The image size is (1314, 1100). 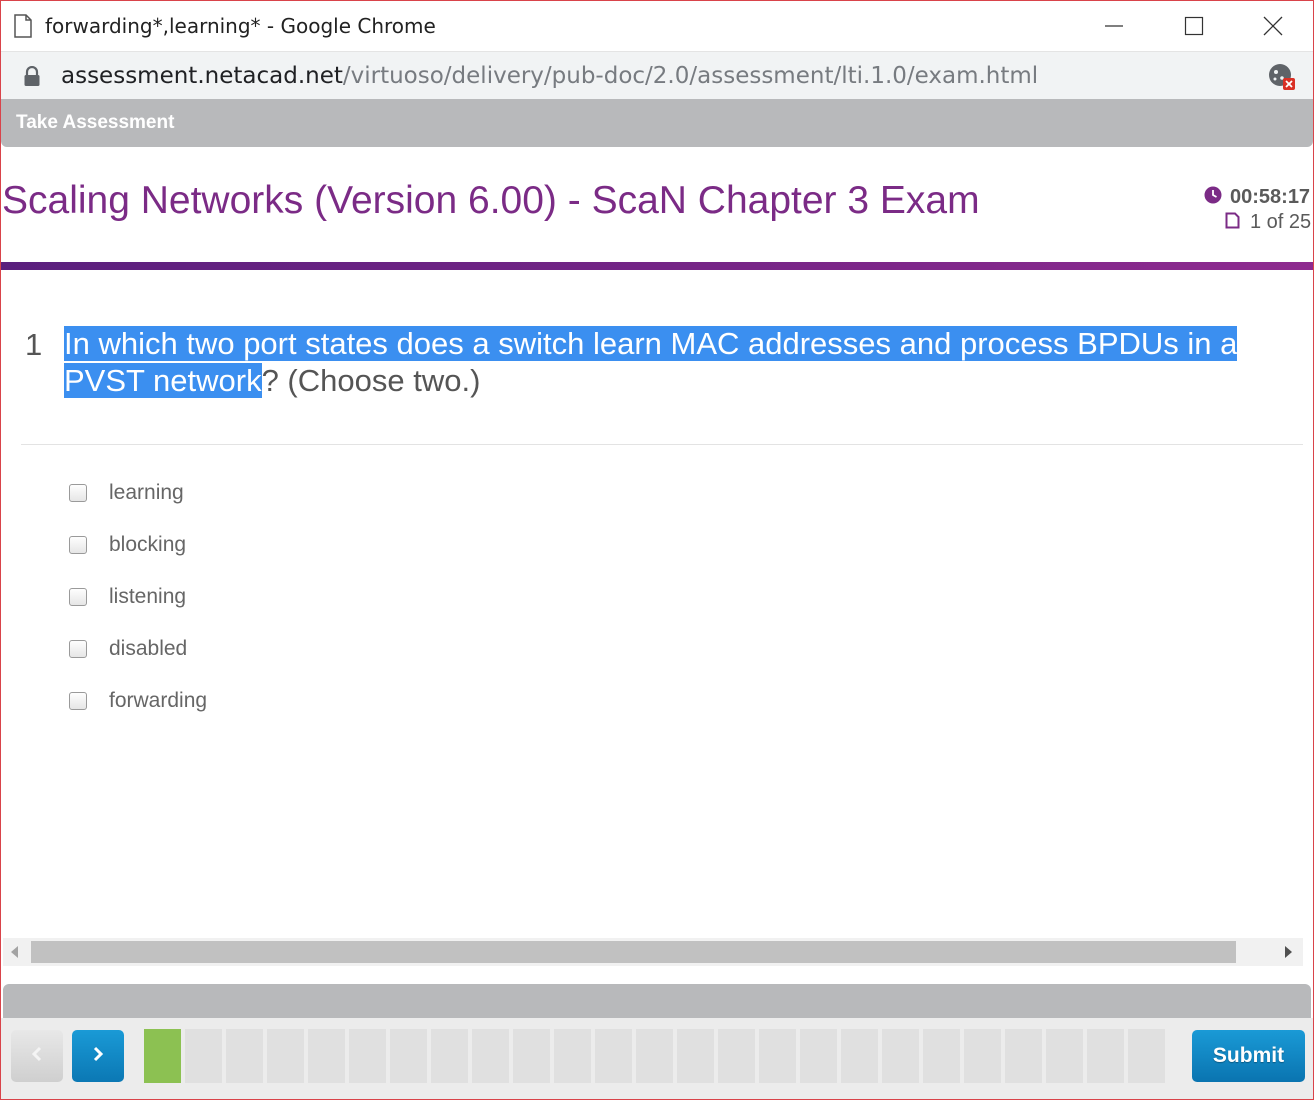 What do you see at coordinates (657, 1001) in the screenshot?
I see `footer-bar` at bounding box center [657, 1001].